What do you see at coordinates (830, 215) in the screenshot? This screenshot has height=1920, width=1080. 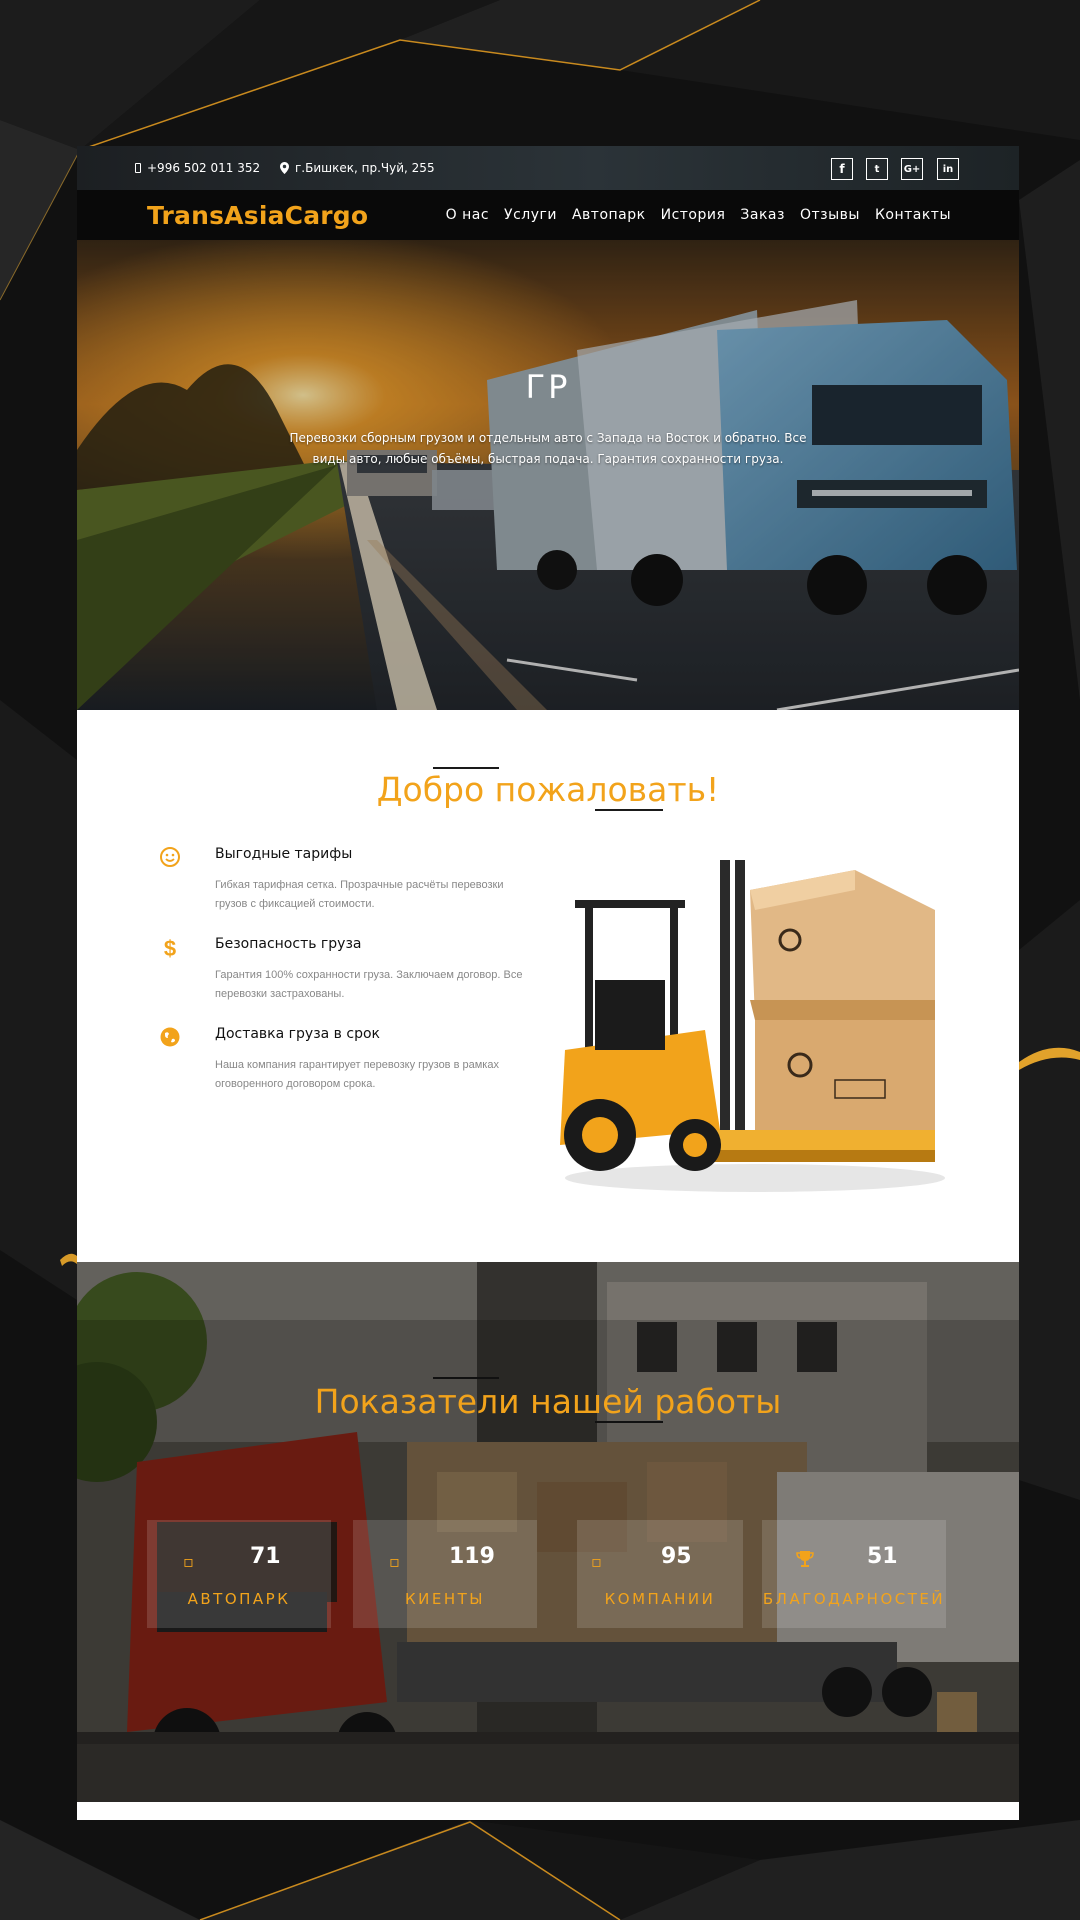 I see `nav-item-reviews: Отзывы` at bounding box center [830, 215].